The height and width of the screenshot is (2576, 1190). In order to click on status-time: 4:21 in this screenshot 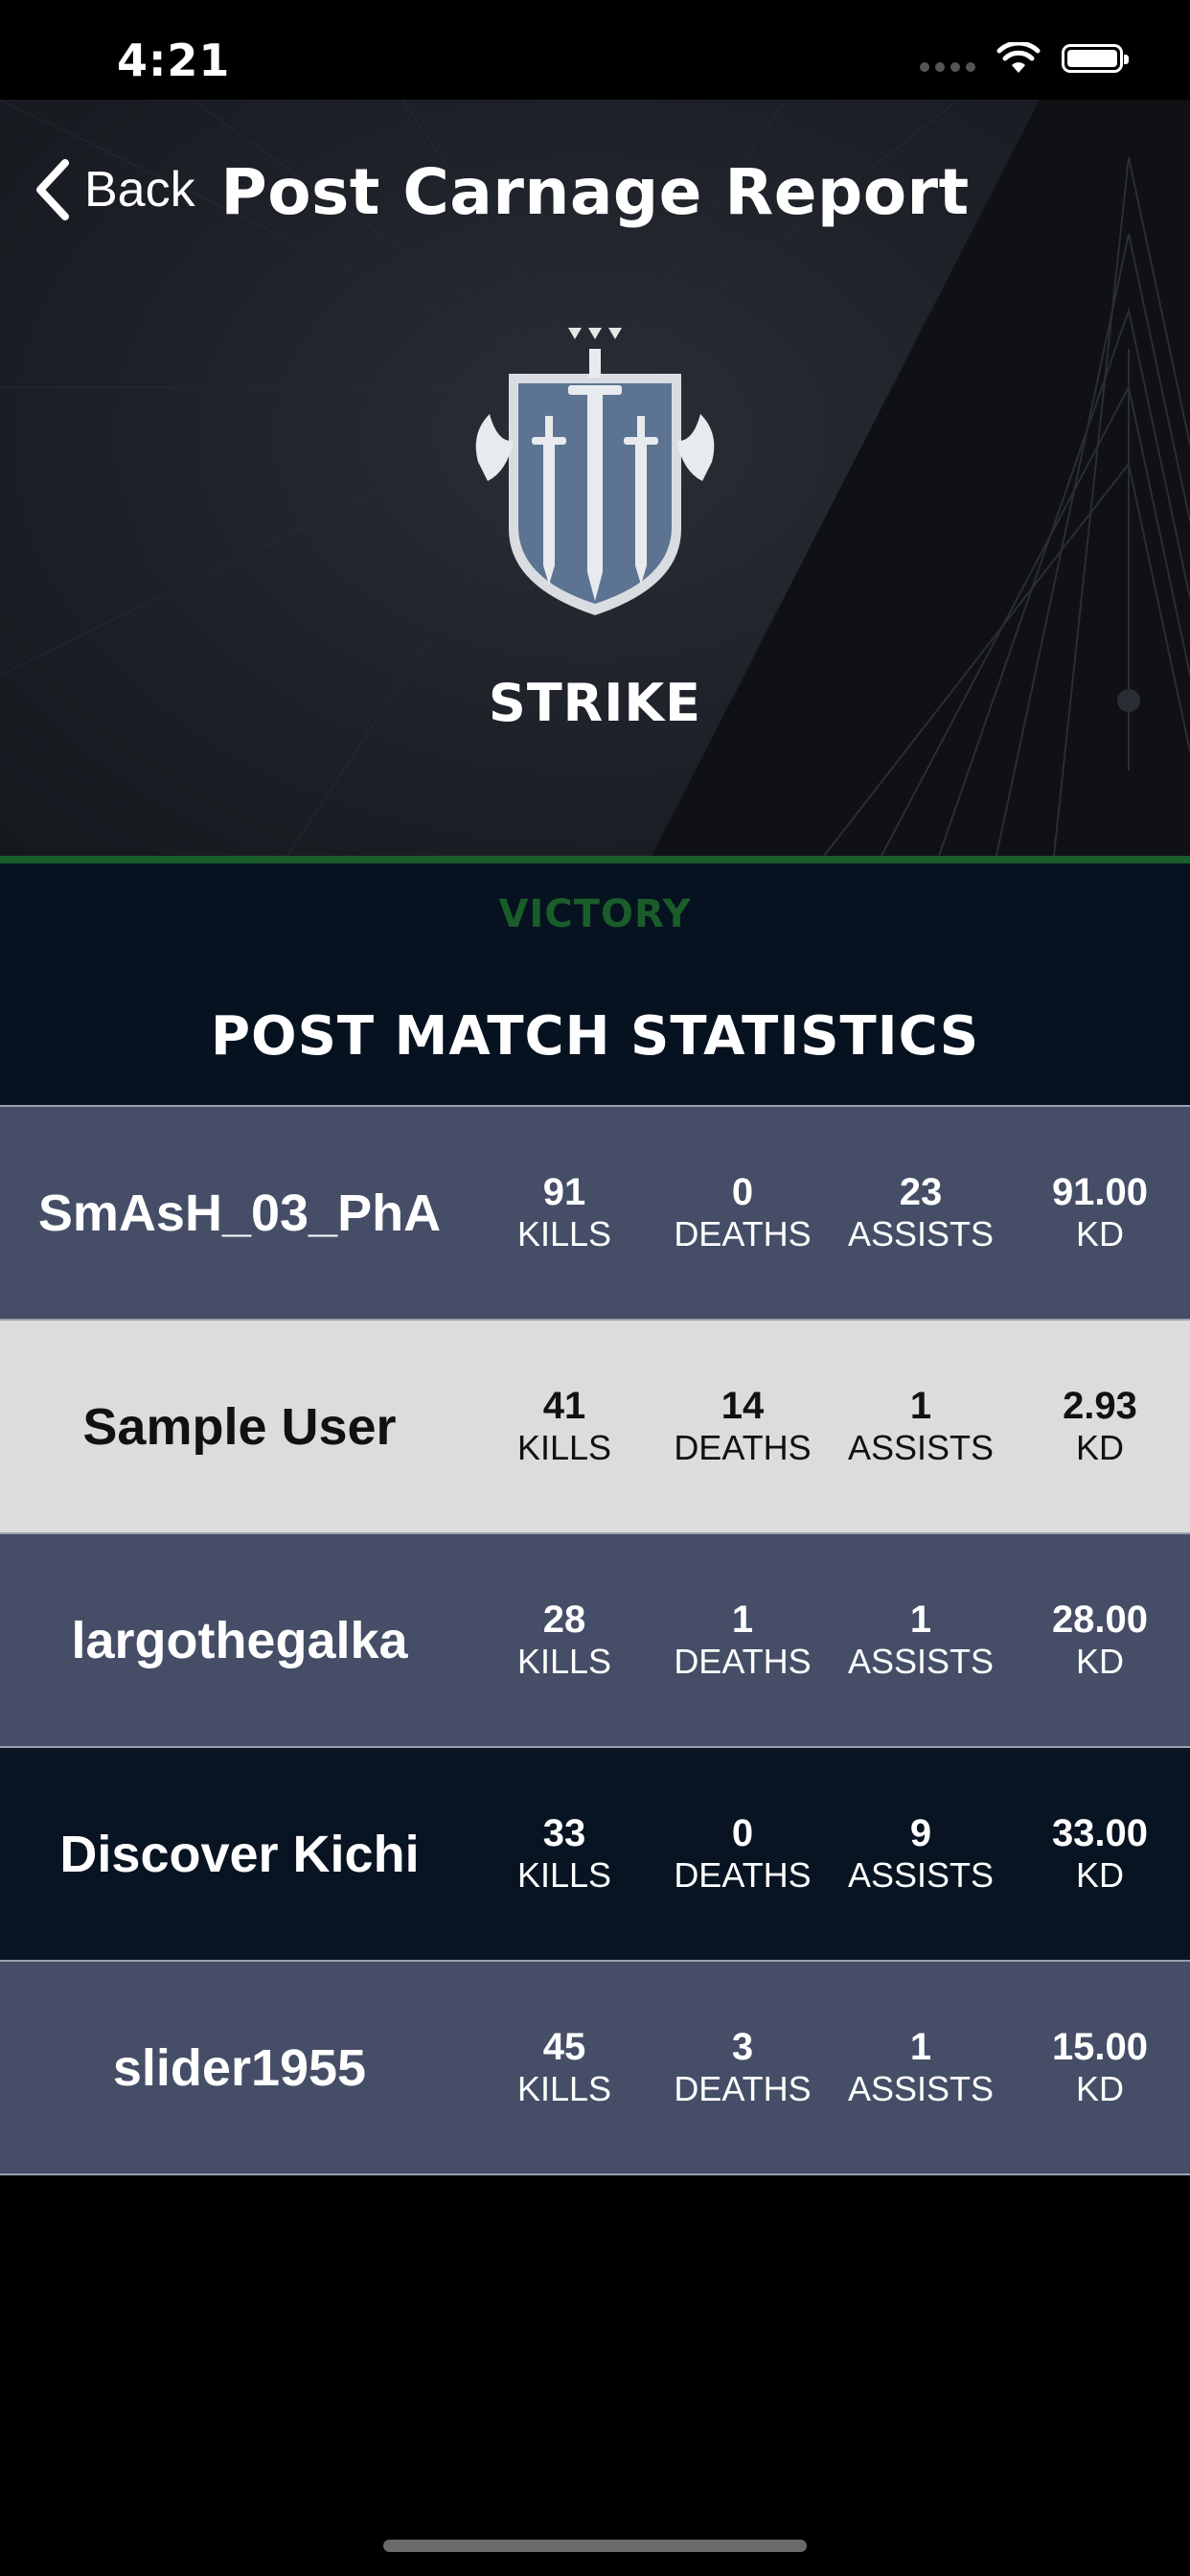, I will do `click(174, 60)`.